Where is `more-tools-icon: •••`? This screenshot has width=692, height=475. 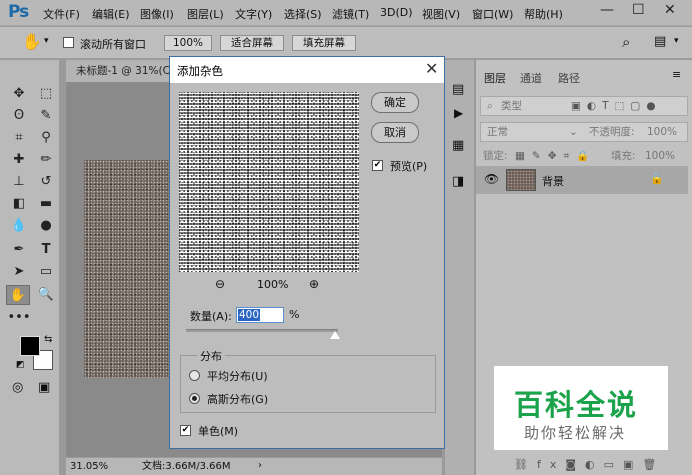 more-tools-icon: ••• is located at coordinates (19, 318).